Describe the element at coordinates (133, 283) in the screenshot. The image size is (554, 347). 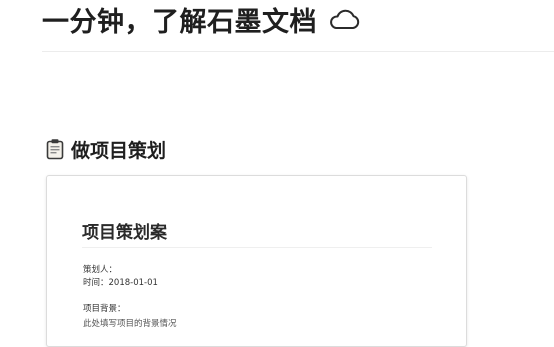
I see `time-value: 2018-01-01` at that location.